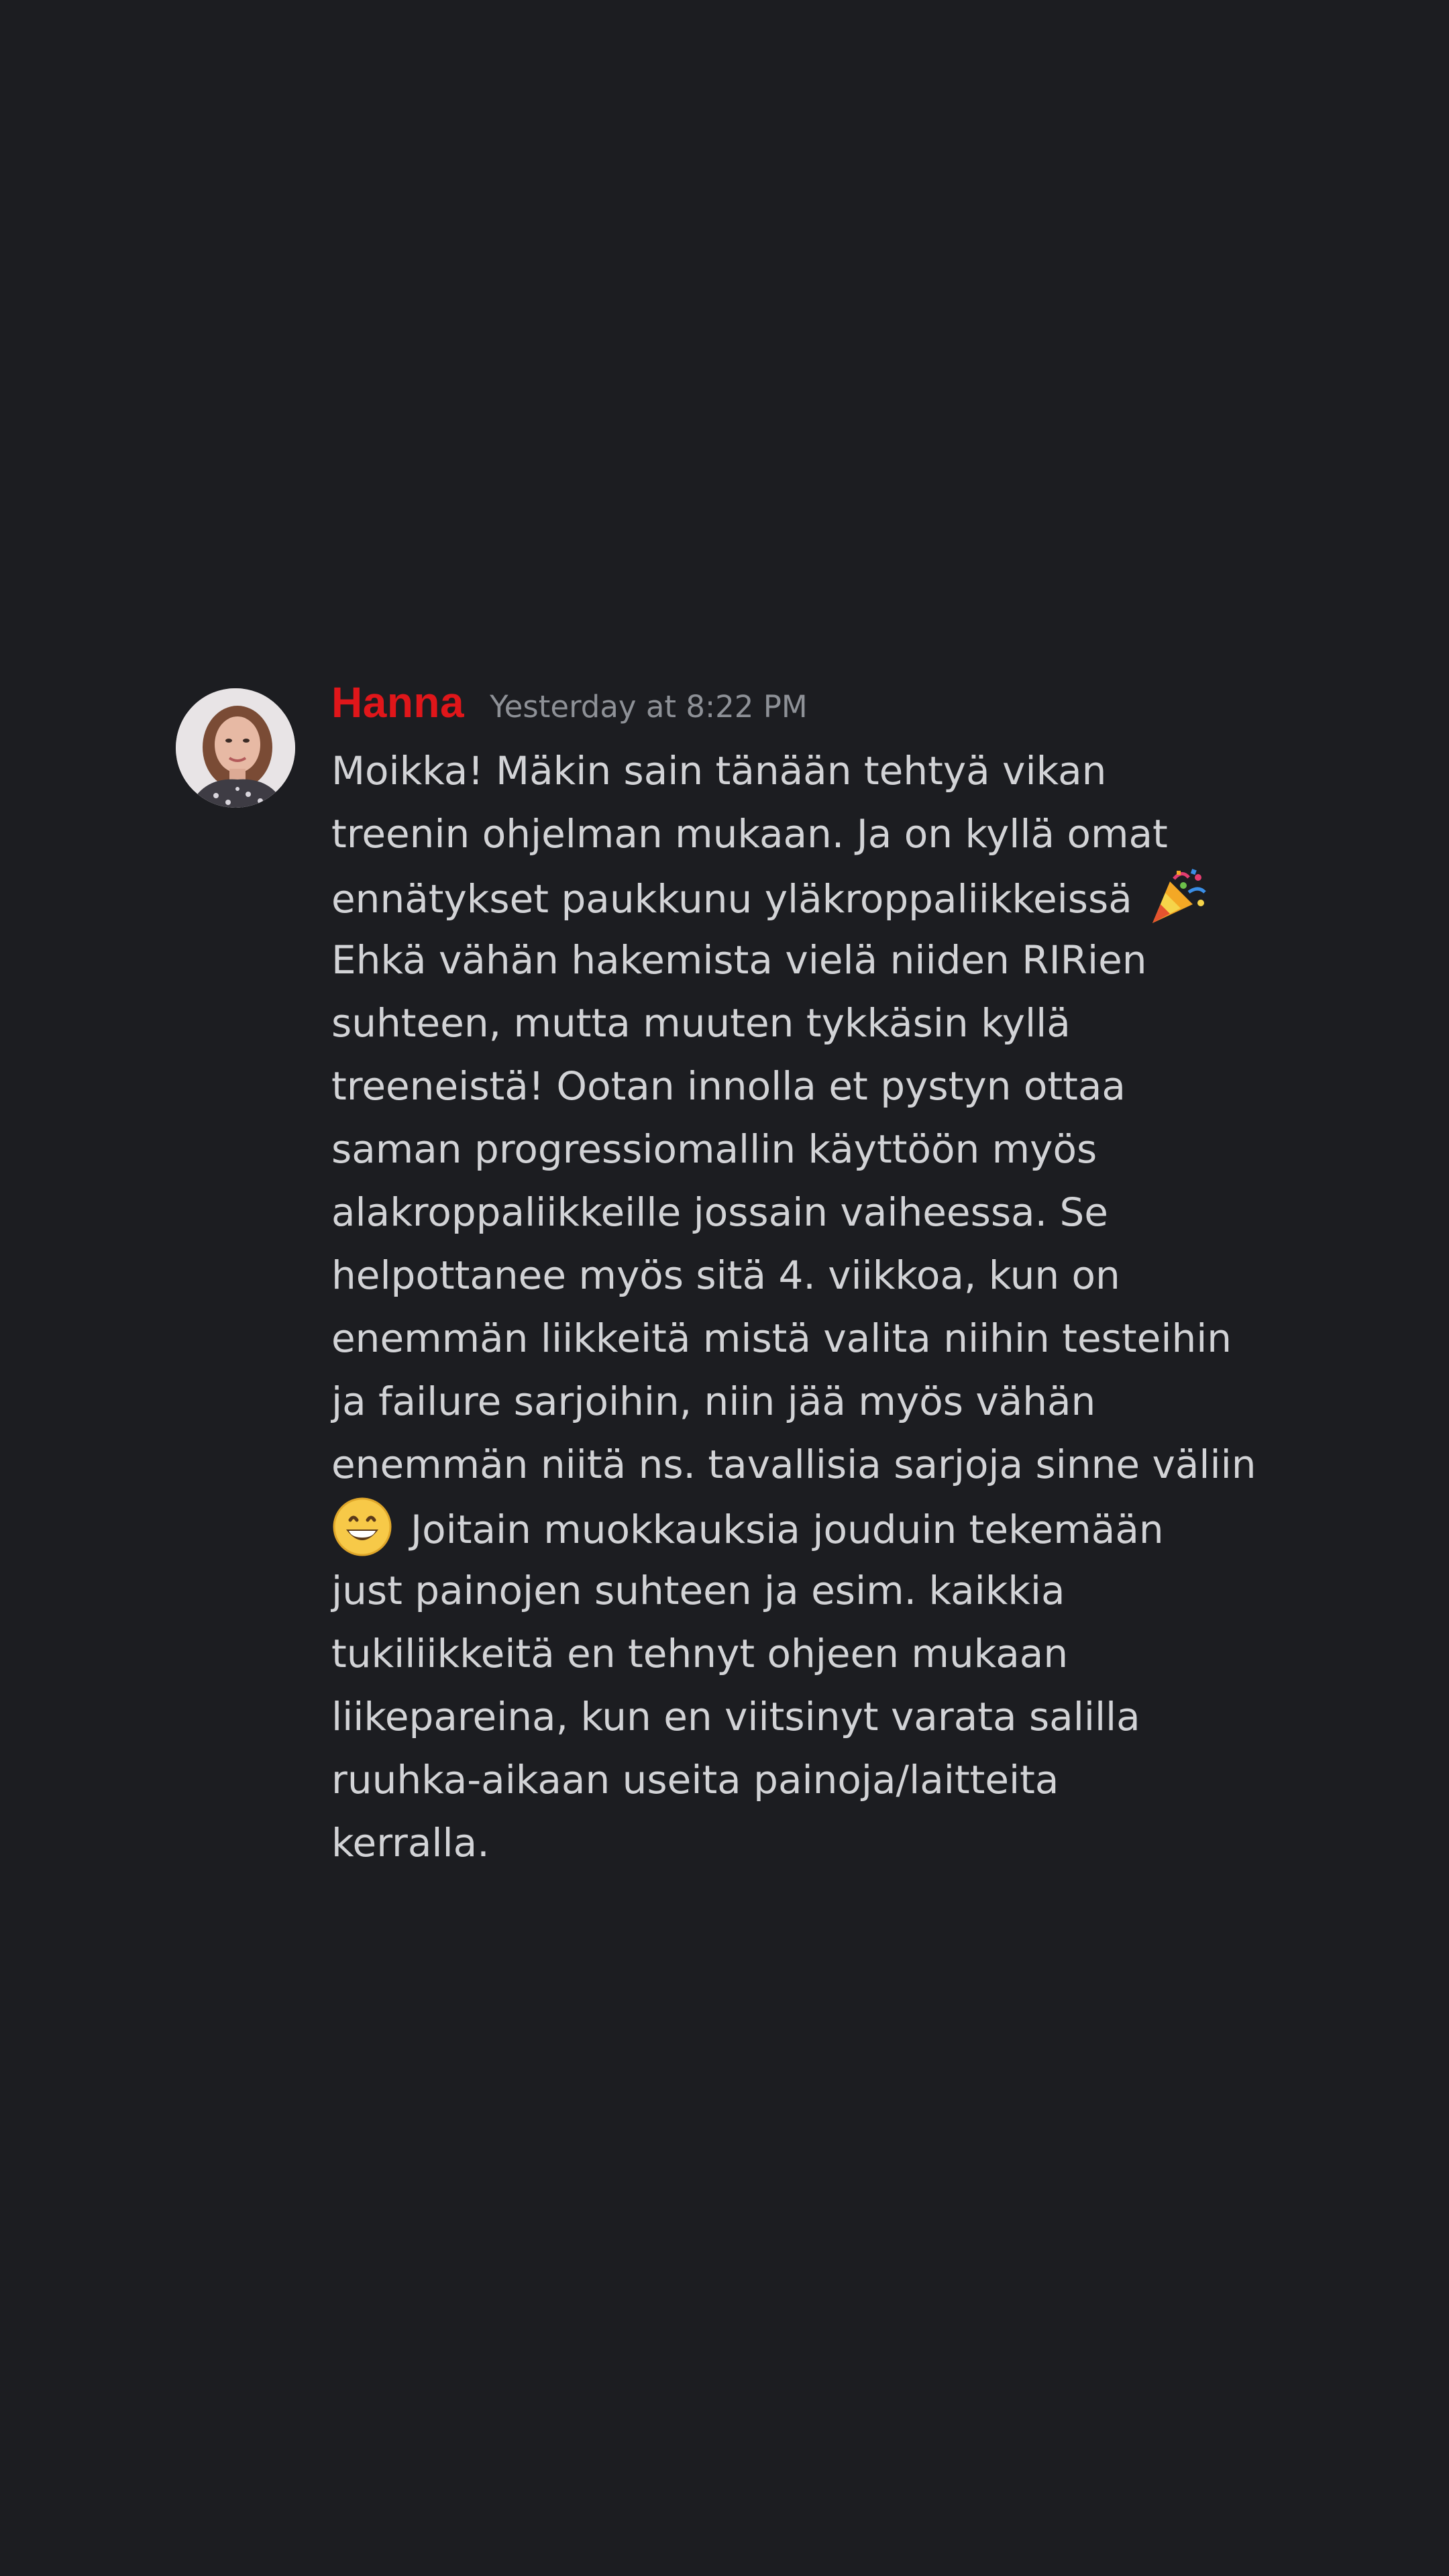  Describe the element at coordinates (731, 899) in the screenshot. I see `message-line-text: ennätykset paukkunu yläkroppaliikkeissä` at that location.